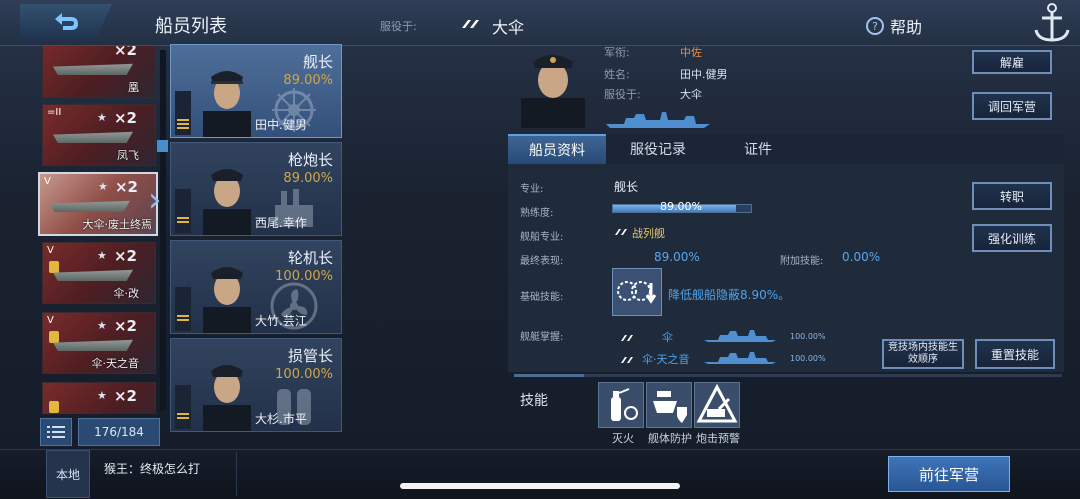 The width and height of the screenshot is (1080, 499). What do you see at coordinates (281, 125) in the screenshot?
I see `crew-name: 田中.健男` at bounding box center [281, 125].